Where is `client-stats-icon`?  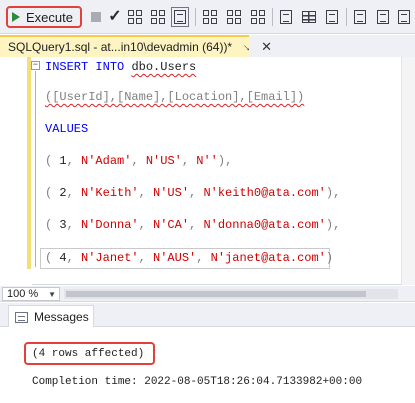
client-stats-icon is located at coordinates (258, 17).